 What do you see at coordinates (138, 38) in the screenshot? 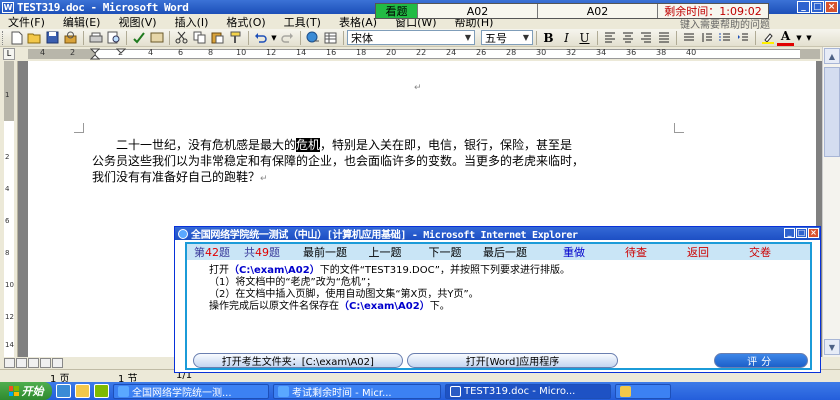
I see `spelling-icon` at bounding box center [138, 38].